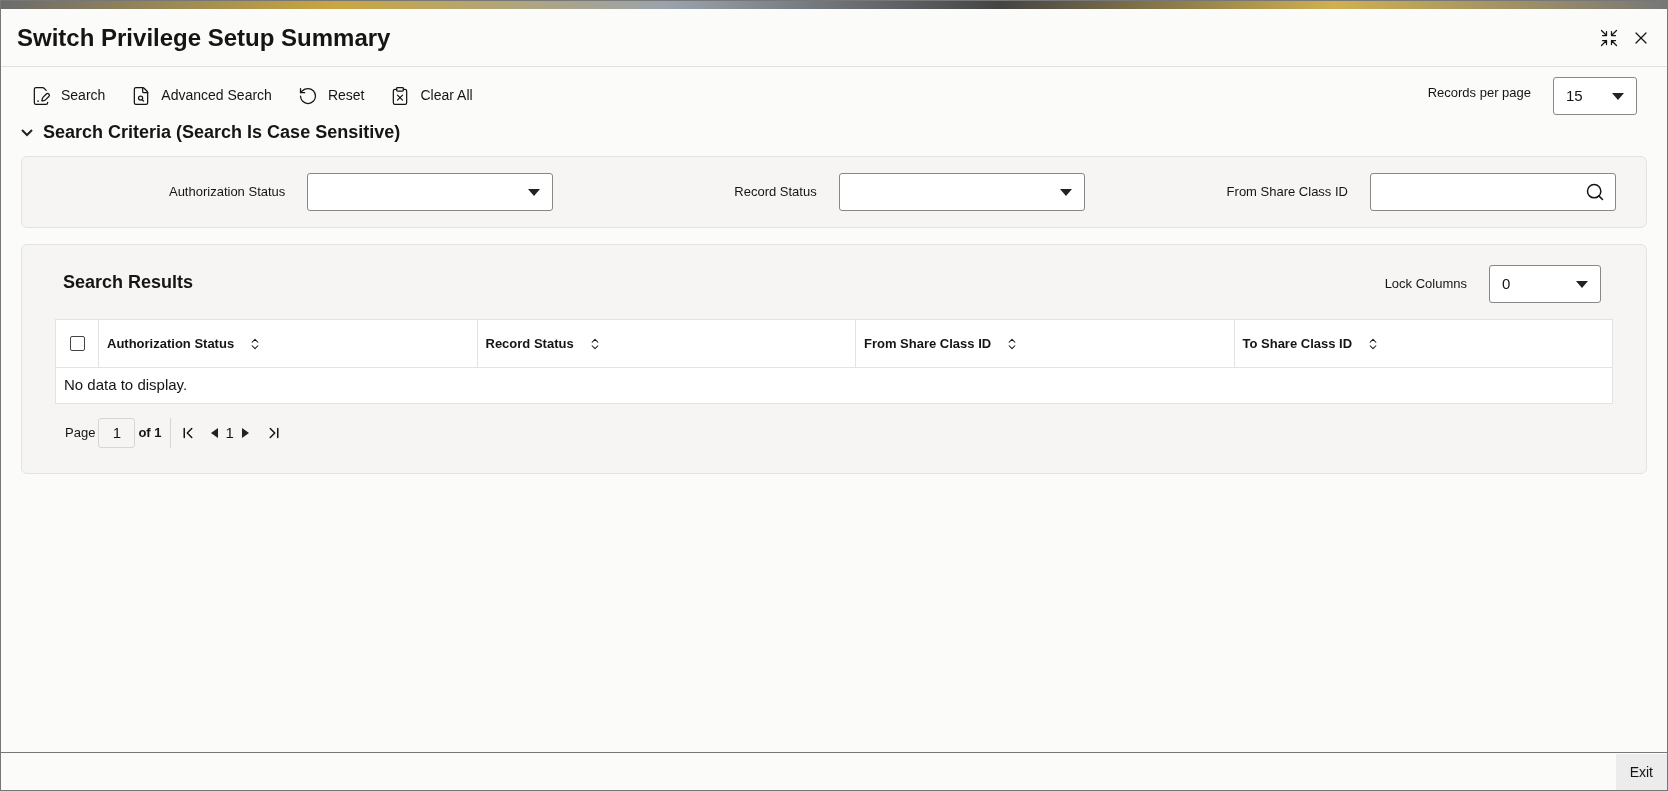 This screenshot has height=791, width=1668. Describe the element at coordinates (529, 343) in the screenshot. I see `column-header: Record Status` at that location.